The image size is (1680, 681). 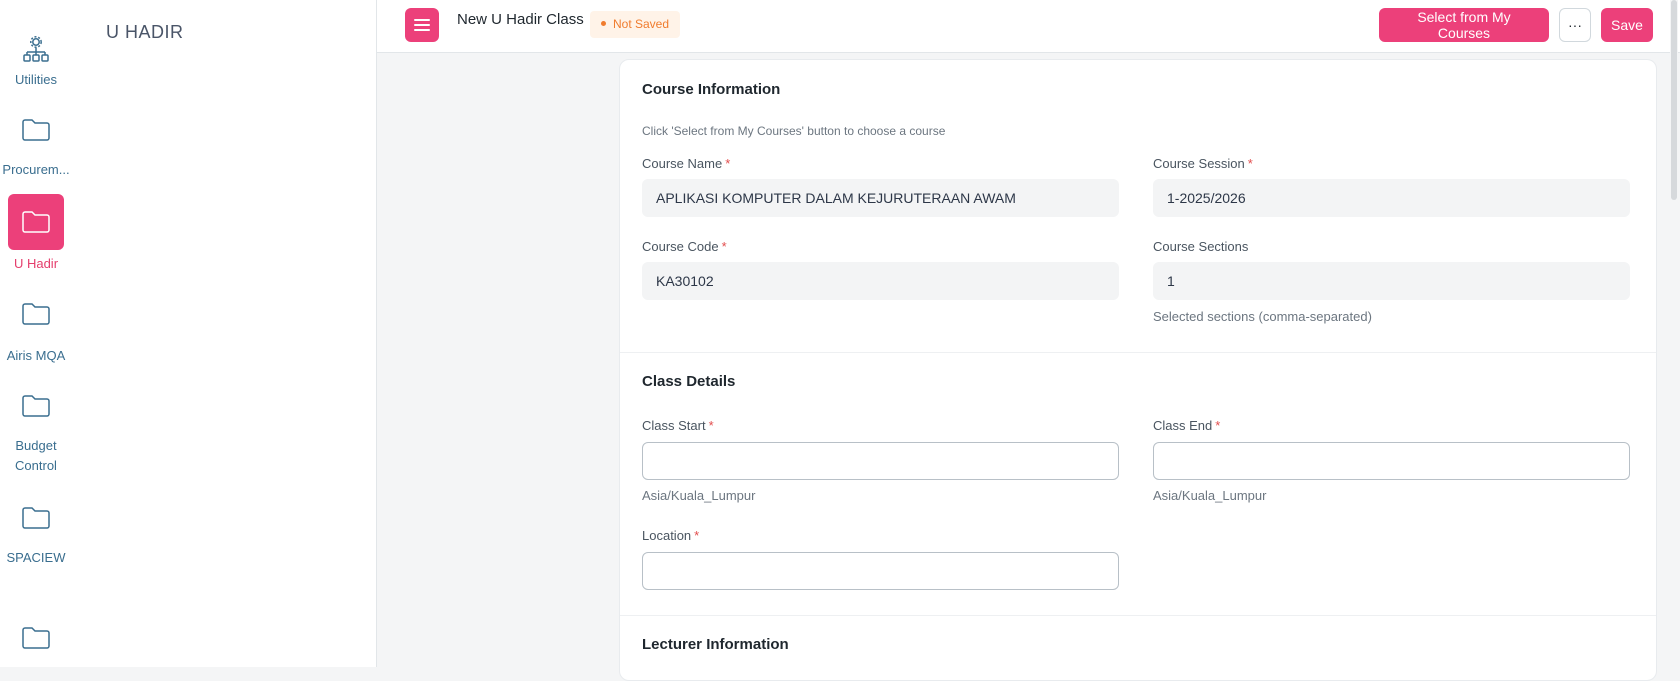 What do you see at coordinates (715, 644) in the screenshot?
I see `section-title-lecturer-information: Lecturer Information` at bounding box center [715, 644].